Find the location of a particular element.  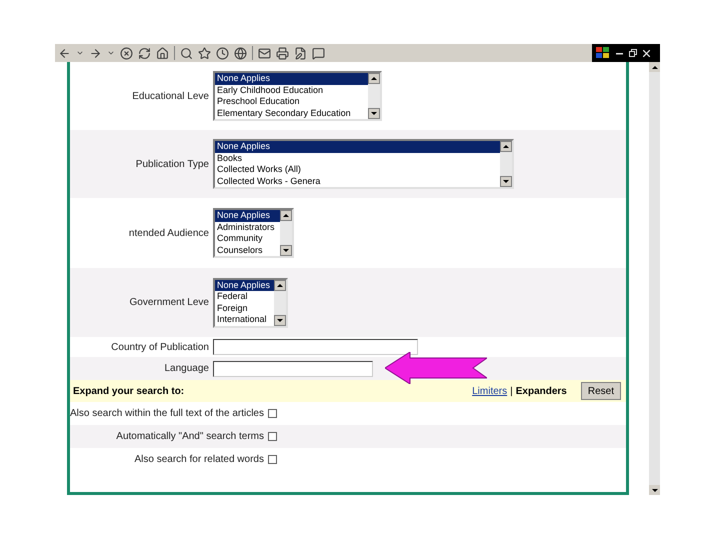

list-option: Books is located at coordinates (357, 158).